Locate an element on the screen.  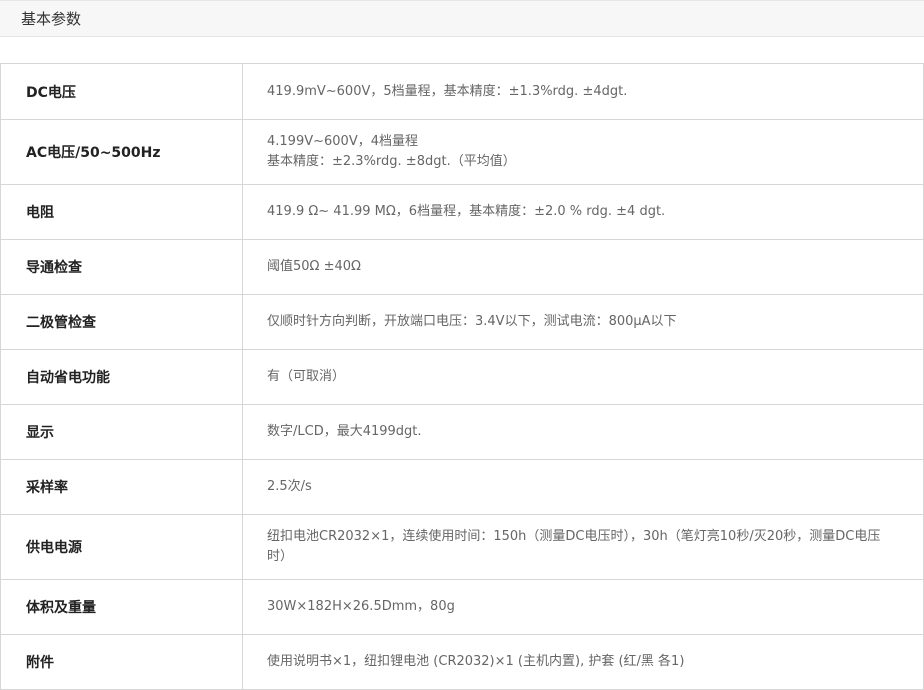
spec-label: 体积及重量 is located at coordinates (121, 607).